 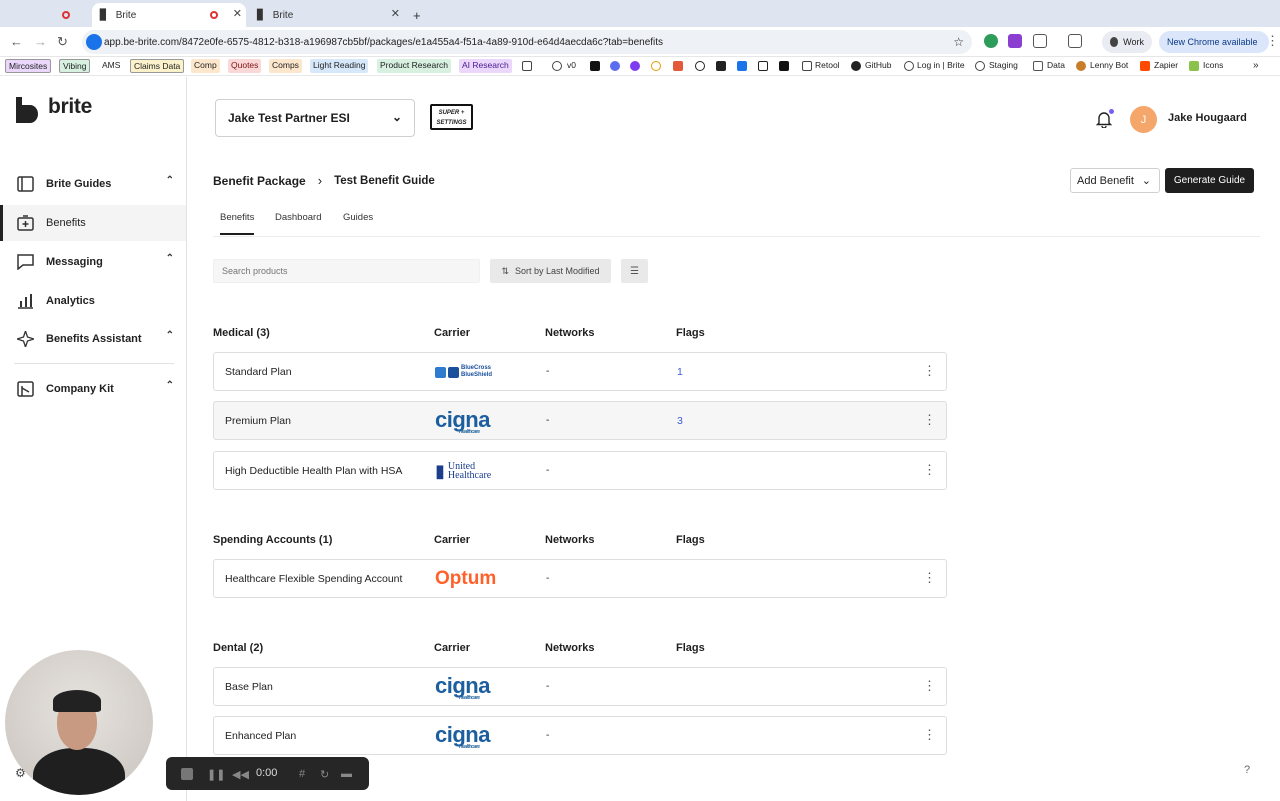 I want to click on add-benefit-button: Add Benefit ⌄, so click(x=1115, y=180).